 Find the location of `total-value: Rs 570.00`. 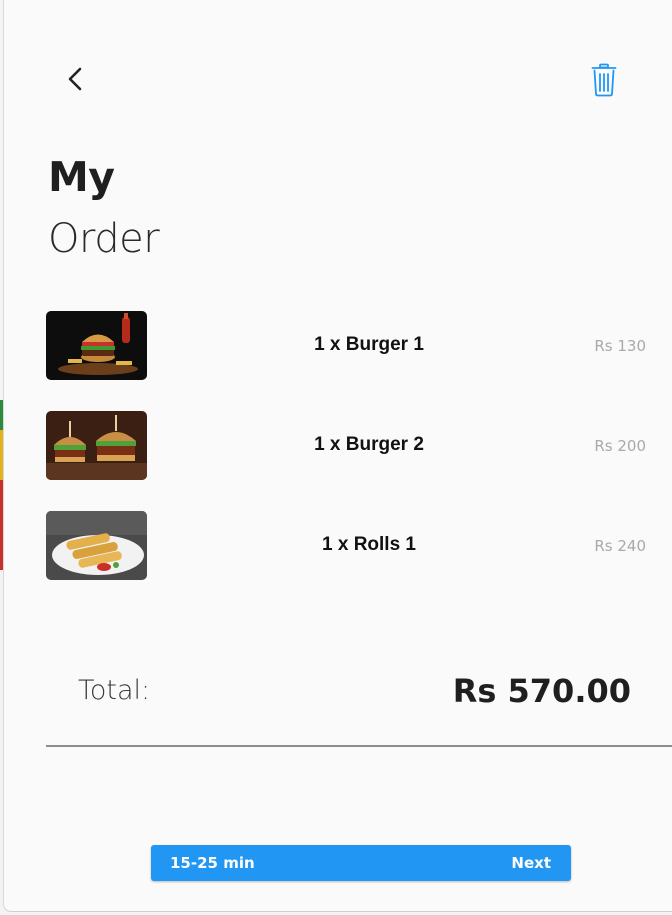

total-value: Rs 570.00 is located at coordinates (541, 691).